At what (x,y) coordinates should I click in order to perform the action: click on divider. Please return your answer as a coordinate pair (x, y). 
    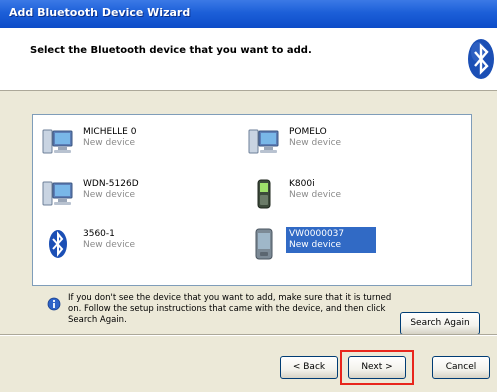
    Looking at the image, I should click on (248, 335).